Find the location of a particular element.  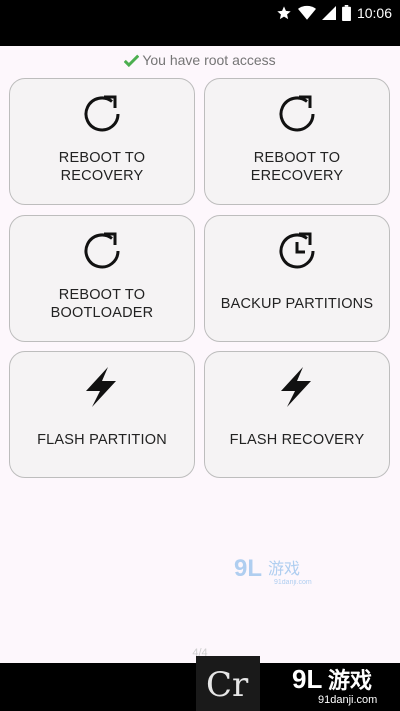

status-bar: 10:06 is located at coordinates (200, 23).